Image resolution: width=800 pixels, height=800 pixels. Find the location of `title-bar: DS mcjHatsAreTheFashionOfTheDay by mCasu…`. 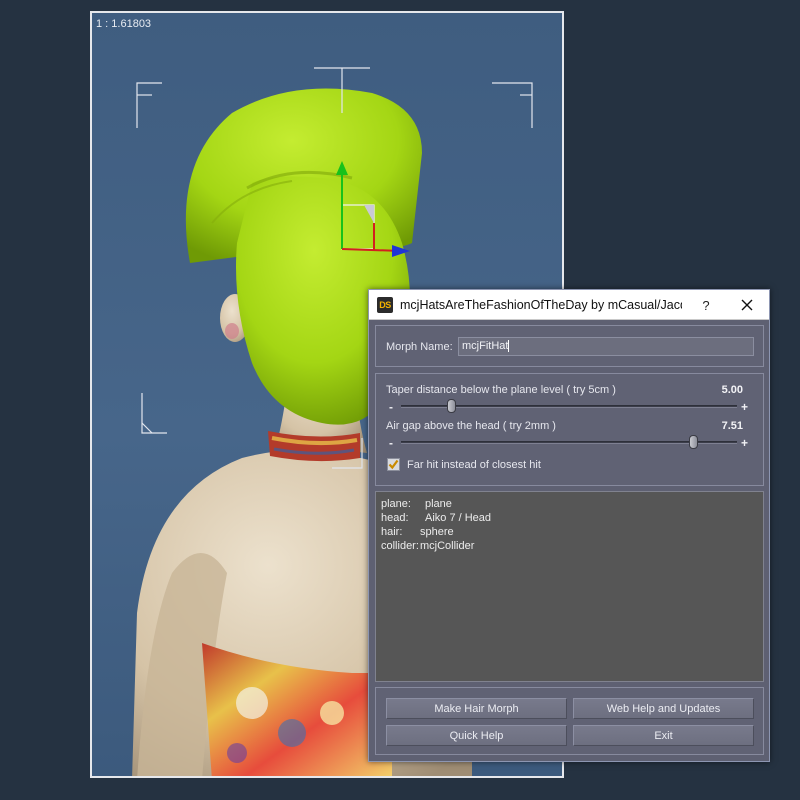

title-bar: DS mcjHatsAreTheFashionOfTheDay by mCasu… is located at coordinates (569, 305).